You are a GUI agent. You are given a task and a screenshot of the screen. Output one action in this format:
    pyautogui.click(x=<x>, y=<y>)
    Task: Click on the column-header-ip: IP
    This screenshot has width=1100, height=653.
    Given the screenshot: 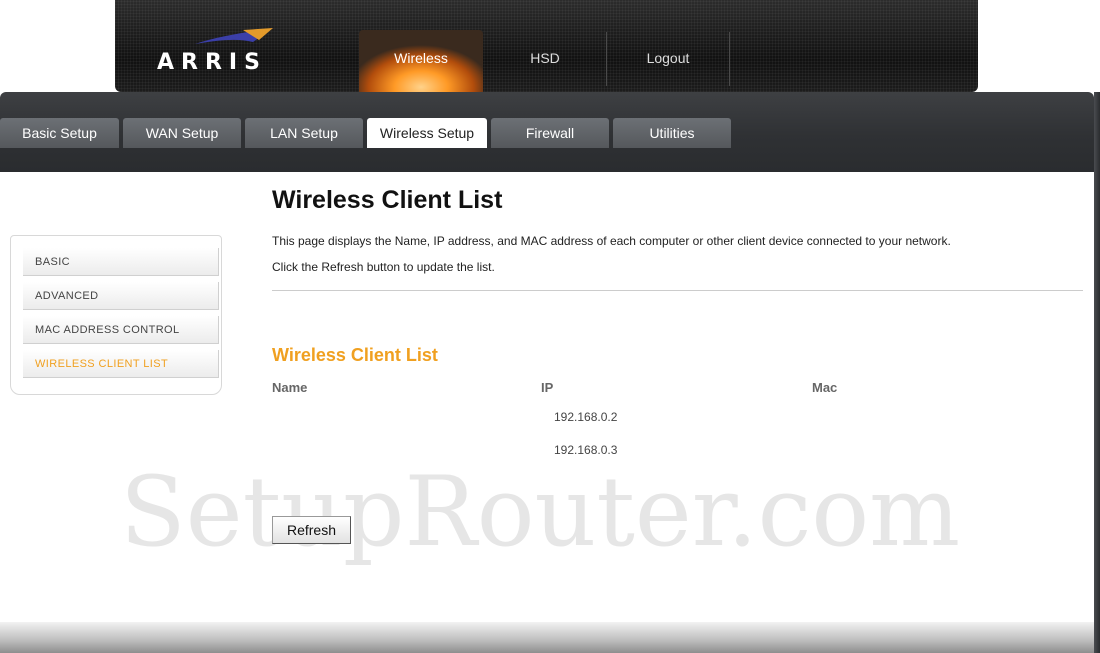 What is the action you would take?
    pyautogui.click(x=547, y=387)
    